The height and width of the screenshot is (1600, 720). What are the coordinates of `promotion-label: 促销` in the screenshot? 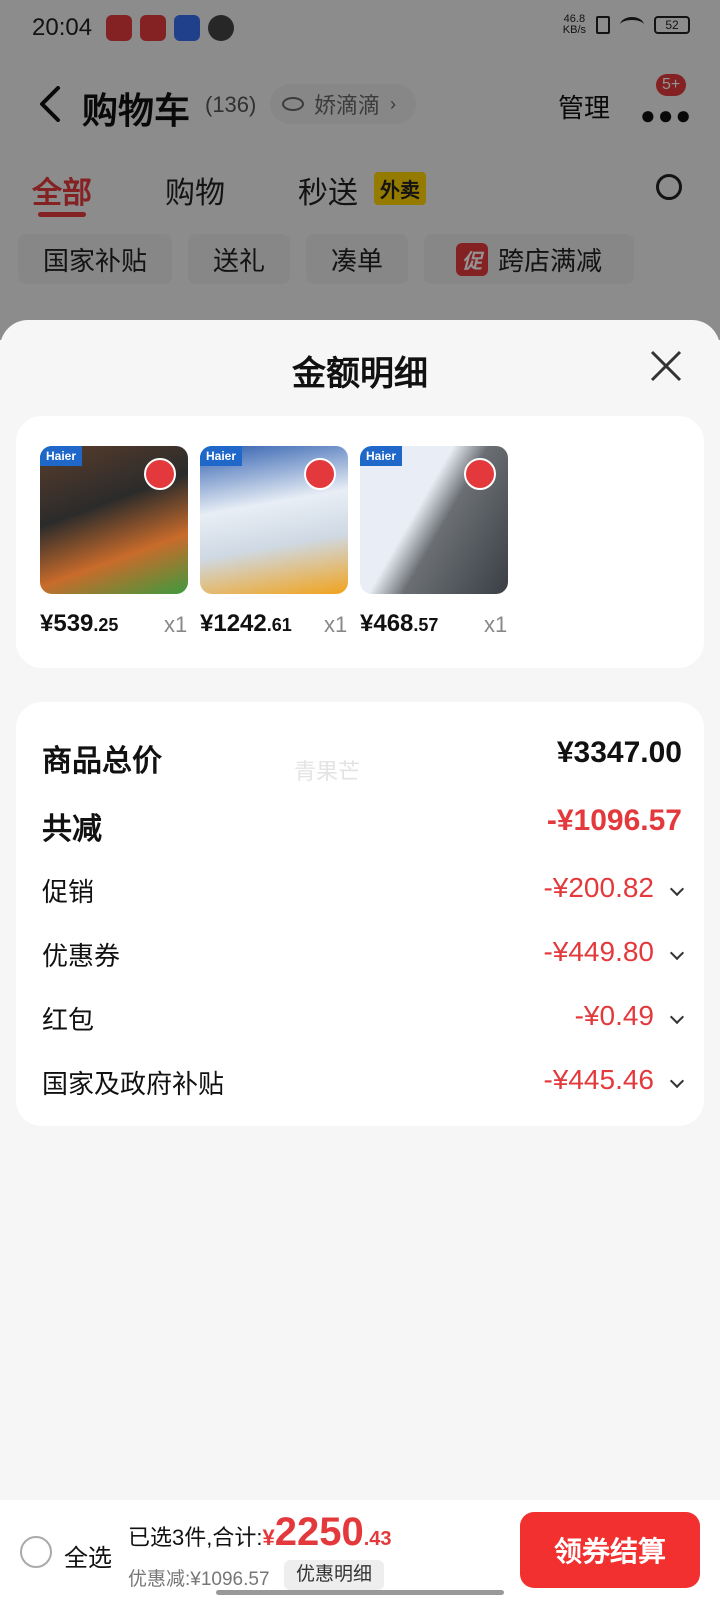 It's located at (68, 892).